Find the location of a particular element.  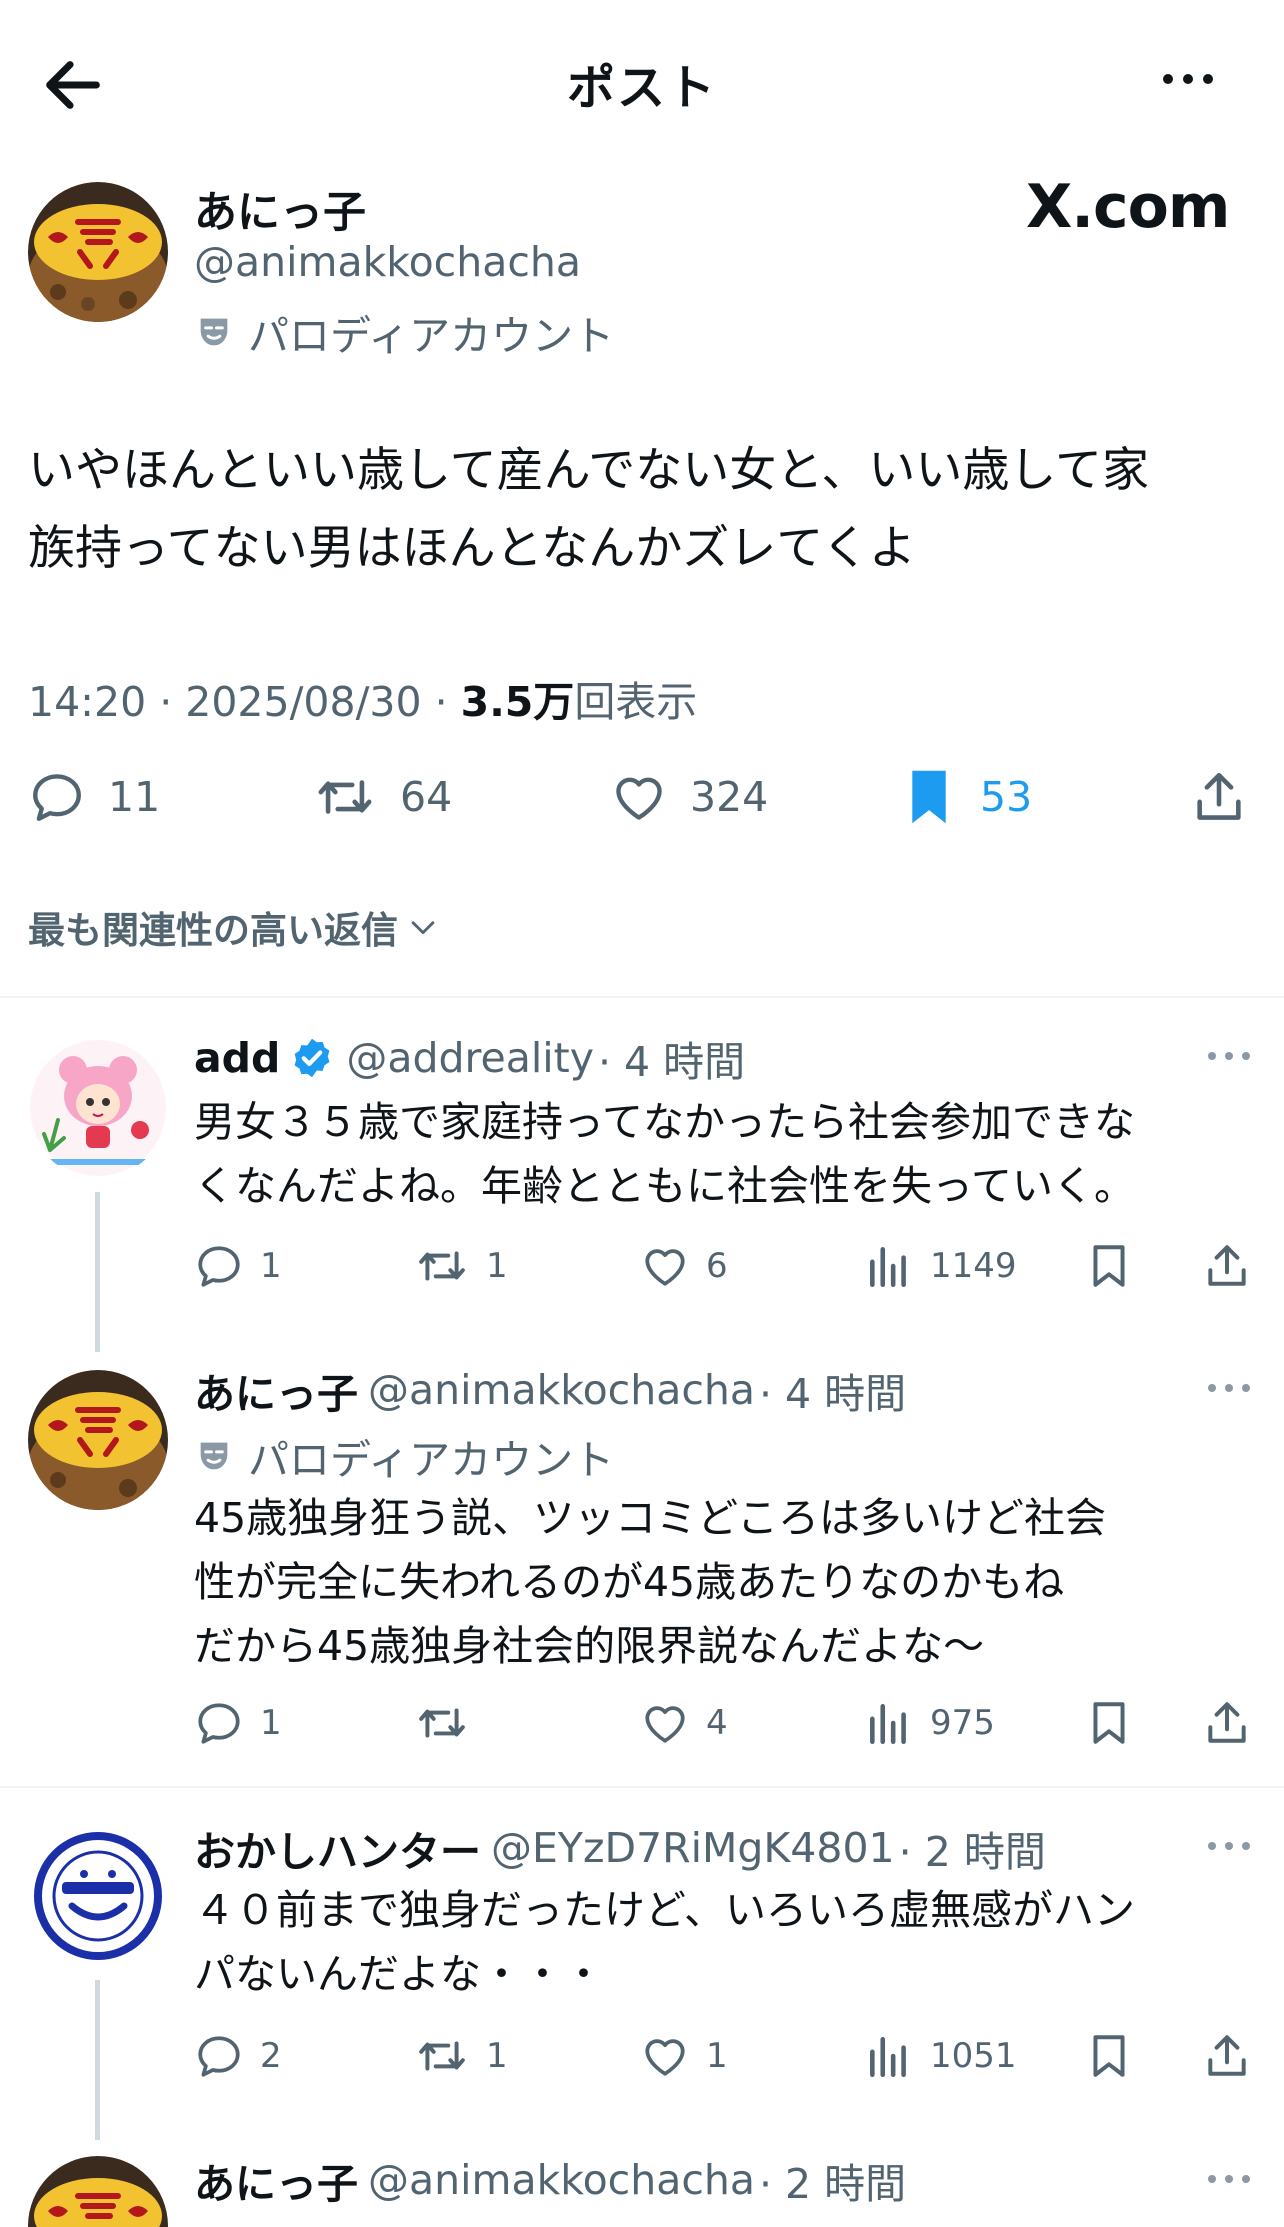

reply-time: · 2 時間 is located at coordinates (972, 1852).